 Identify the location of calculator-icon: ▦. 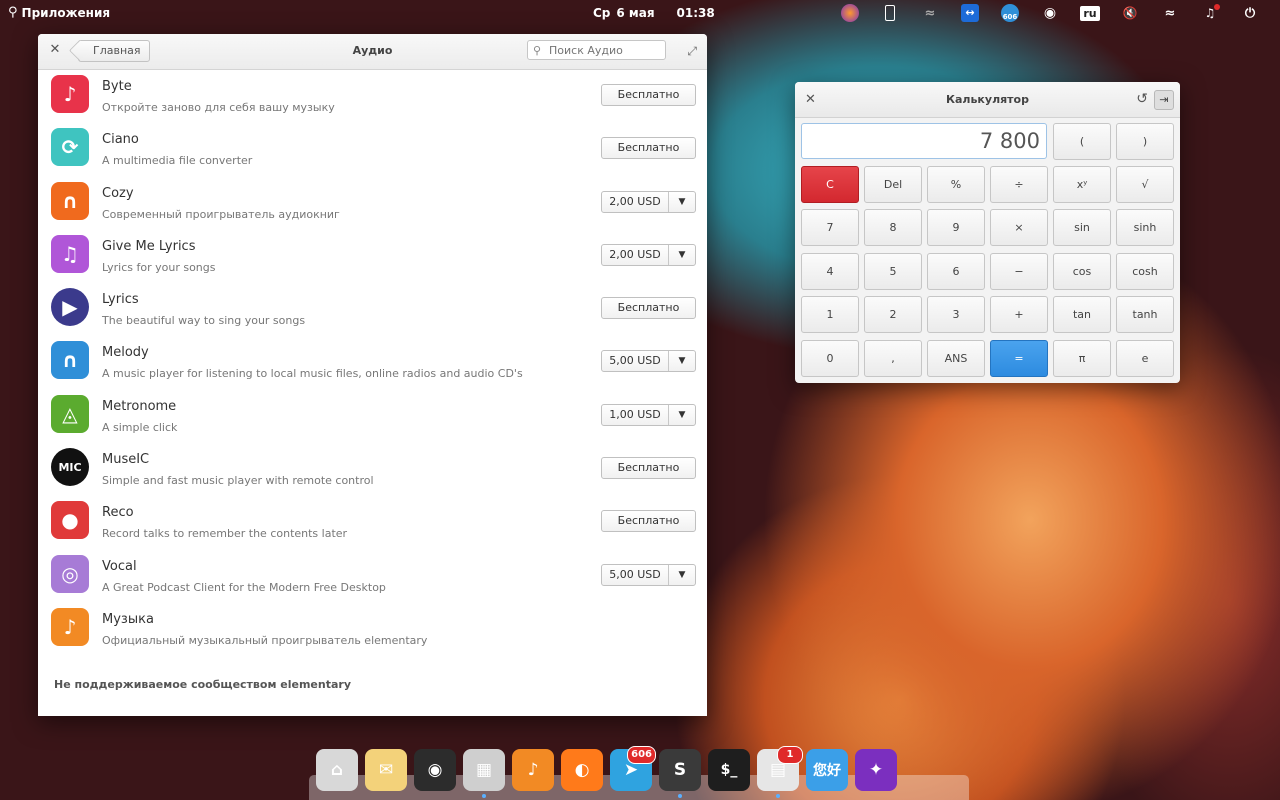
(484, 773).